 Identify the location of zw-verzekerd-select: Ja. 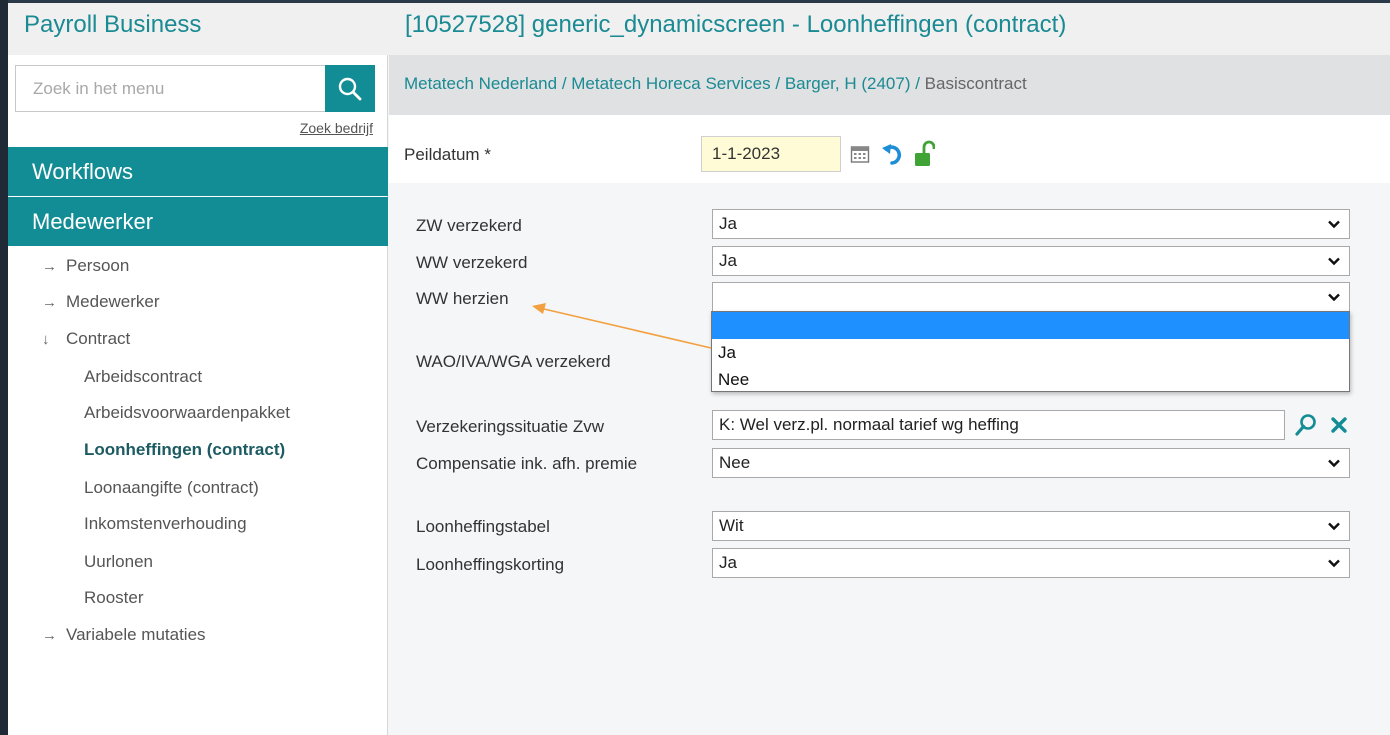
(1031, 224).